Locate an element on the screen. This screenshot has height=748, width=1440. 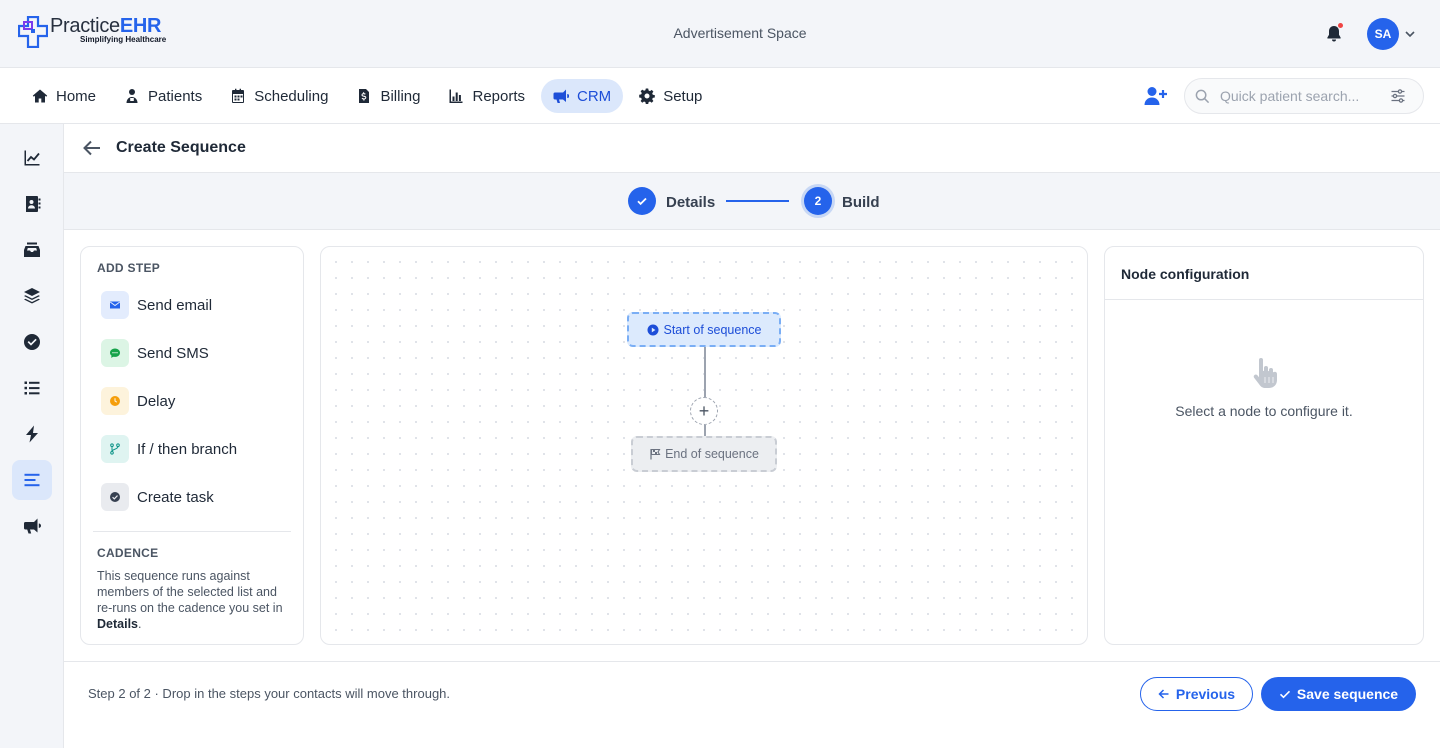
search-input is located at coordinates (1305, 96).